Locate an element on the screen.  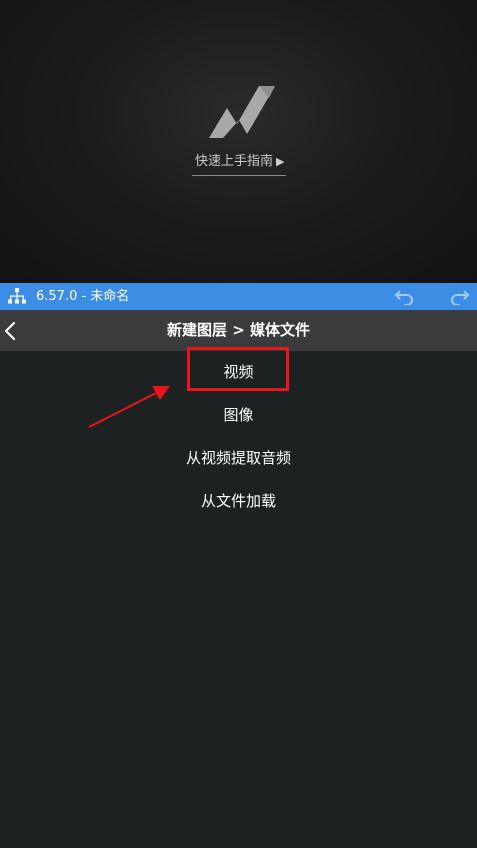
menu-item-load-from-file: 从文件加载 is located at coordinates (238, 501).